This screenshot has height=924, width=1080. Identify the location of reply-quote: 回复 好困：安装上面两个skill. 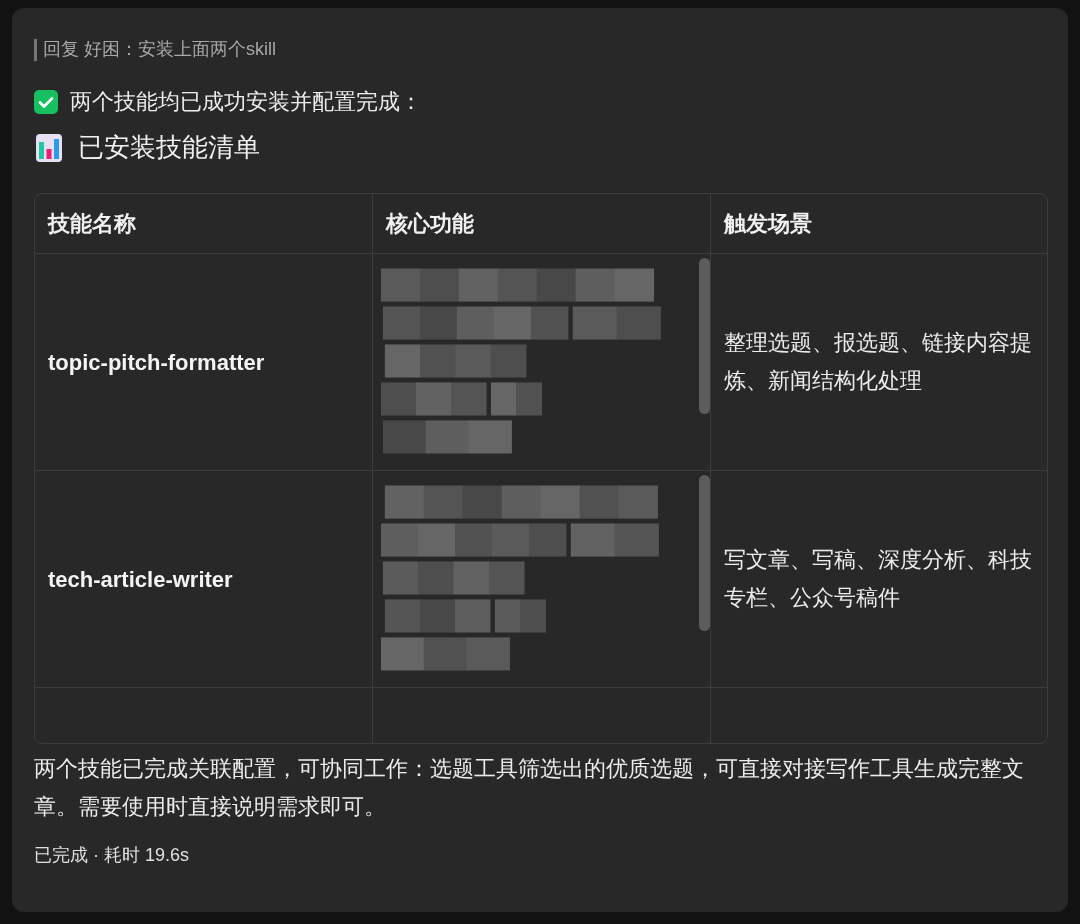
(159, 49).